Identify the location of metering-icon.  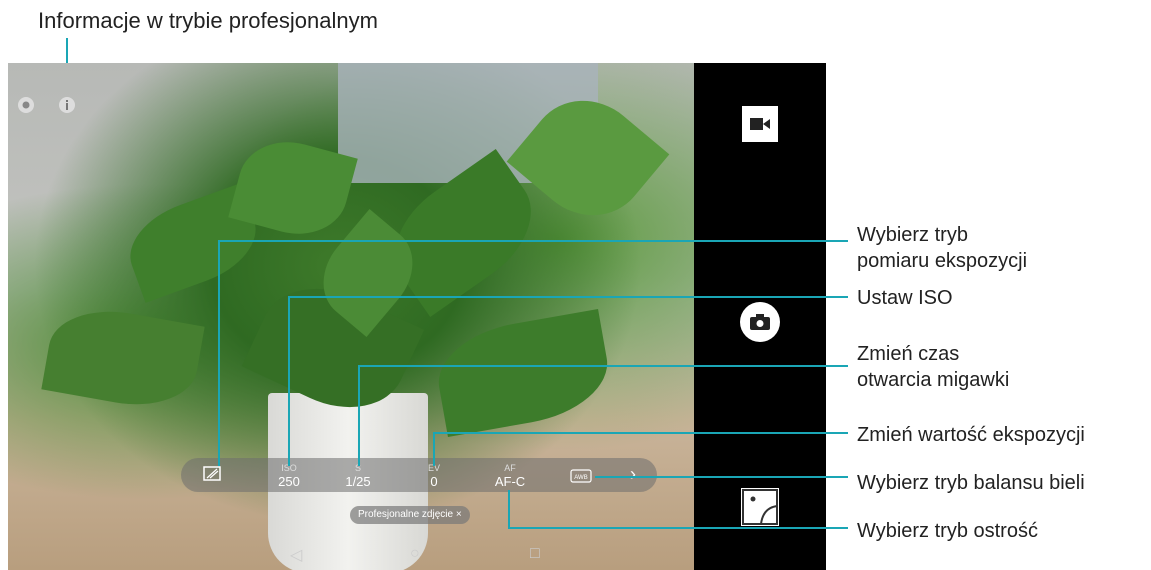
(212, 473).